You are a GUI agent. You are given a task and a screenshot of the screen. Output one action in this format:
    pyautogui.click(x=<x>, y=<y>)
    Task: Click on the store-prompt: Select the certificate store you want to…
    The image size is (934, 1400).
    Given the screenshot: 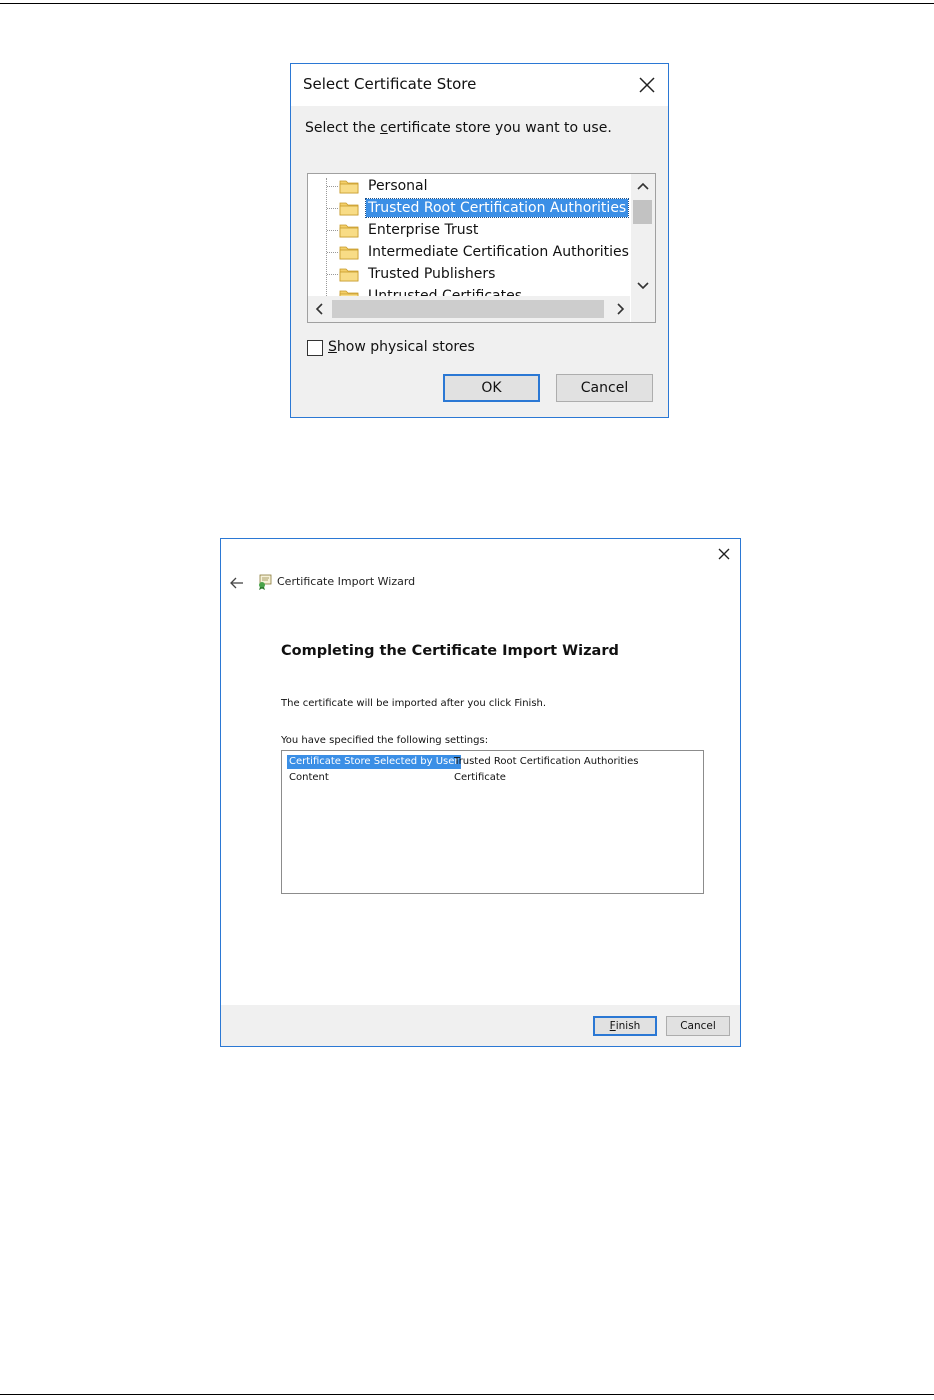 What is the action you would take?
    pyautogui.click(x=458, y=128)
    